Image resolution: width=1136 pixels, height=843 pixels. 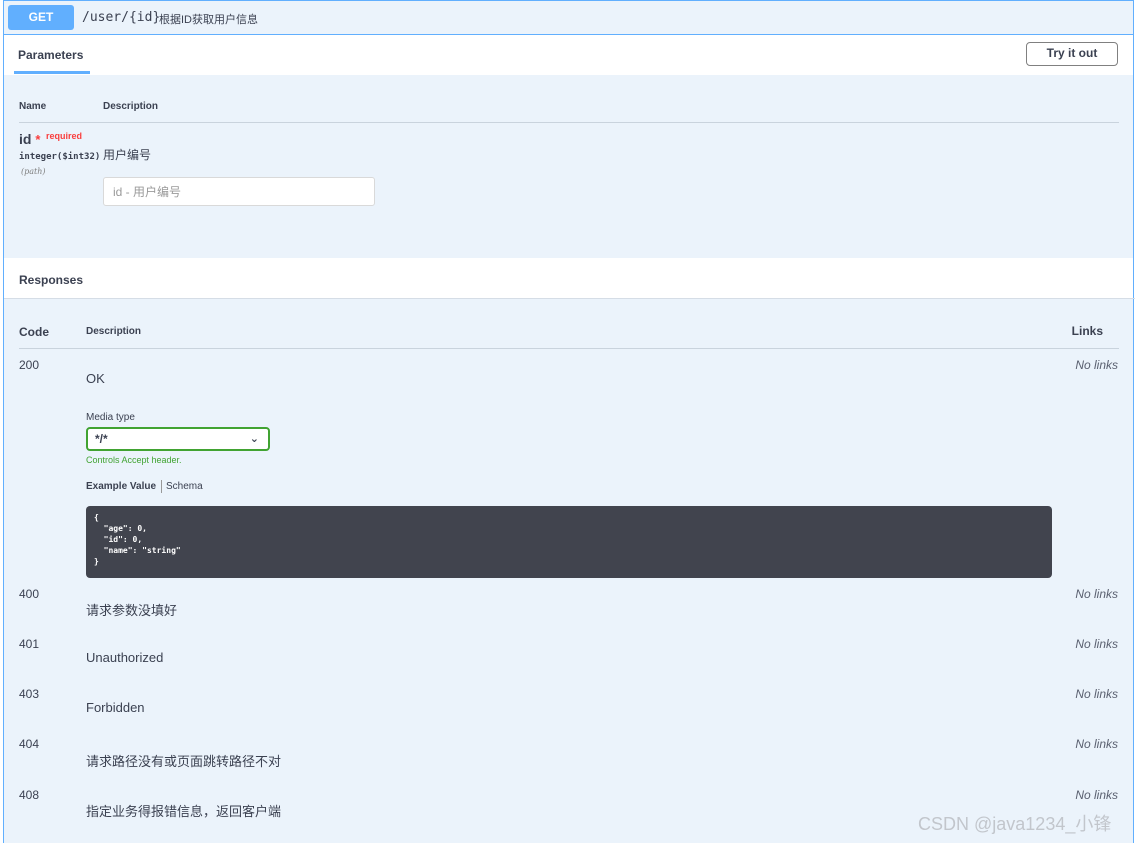 What do you see at coordinates (161, 486) in the screenshot?
I see `tab-separator` at bounding box center [161, 486].